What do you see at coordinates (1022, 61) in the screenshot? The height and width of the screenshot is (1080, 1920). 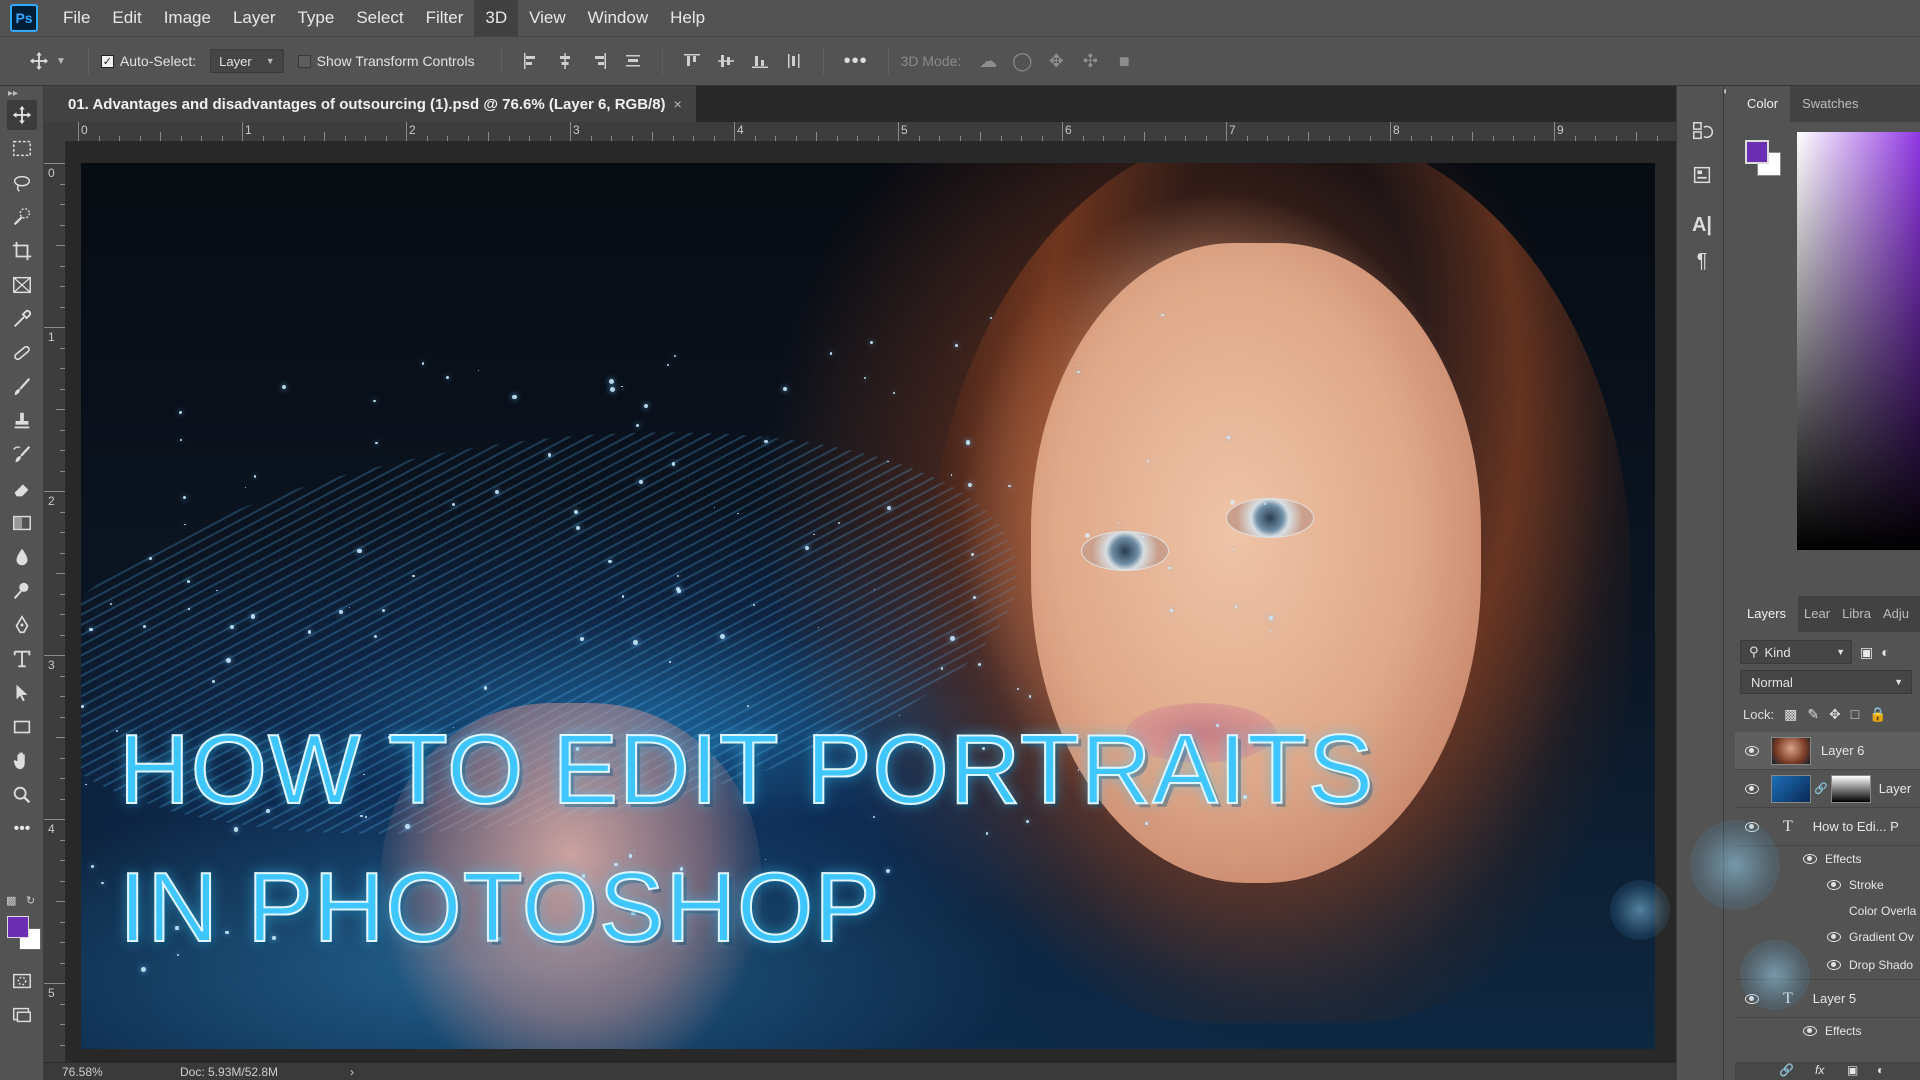 I see `3d-roll-icon: ◯` at bounding box center [1022, 61].